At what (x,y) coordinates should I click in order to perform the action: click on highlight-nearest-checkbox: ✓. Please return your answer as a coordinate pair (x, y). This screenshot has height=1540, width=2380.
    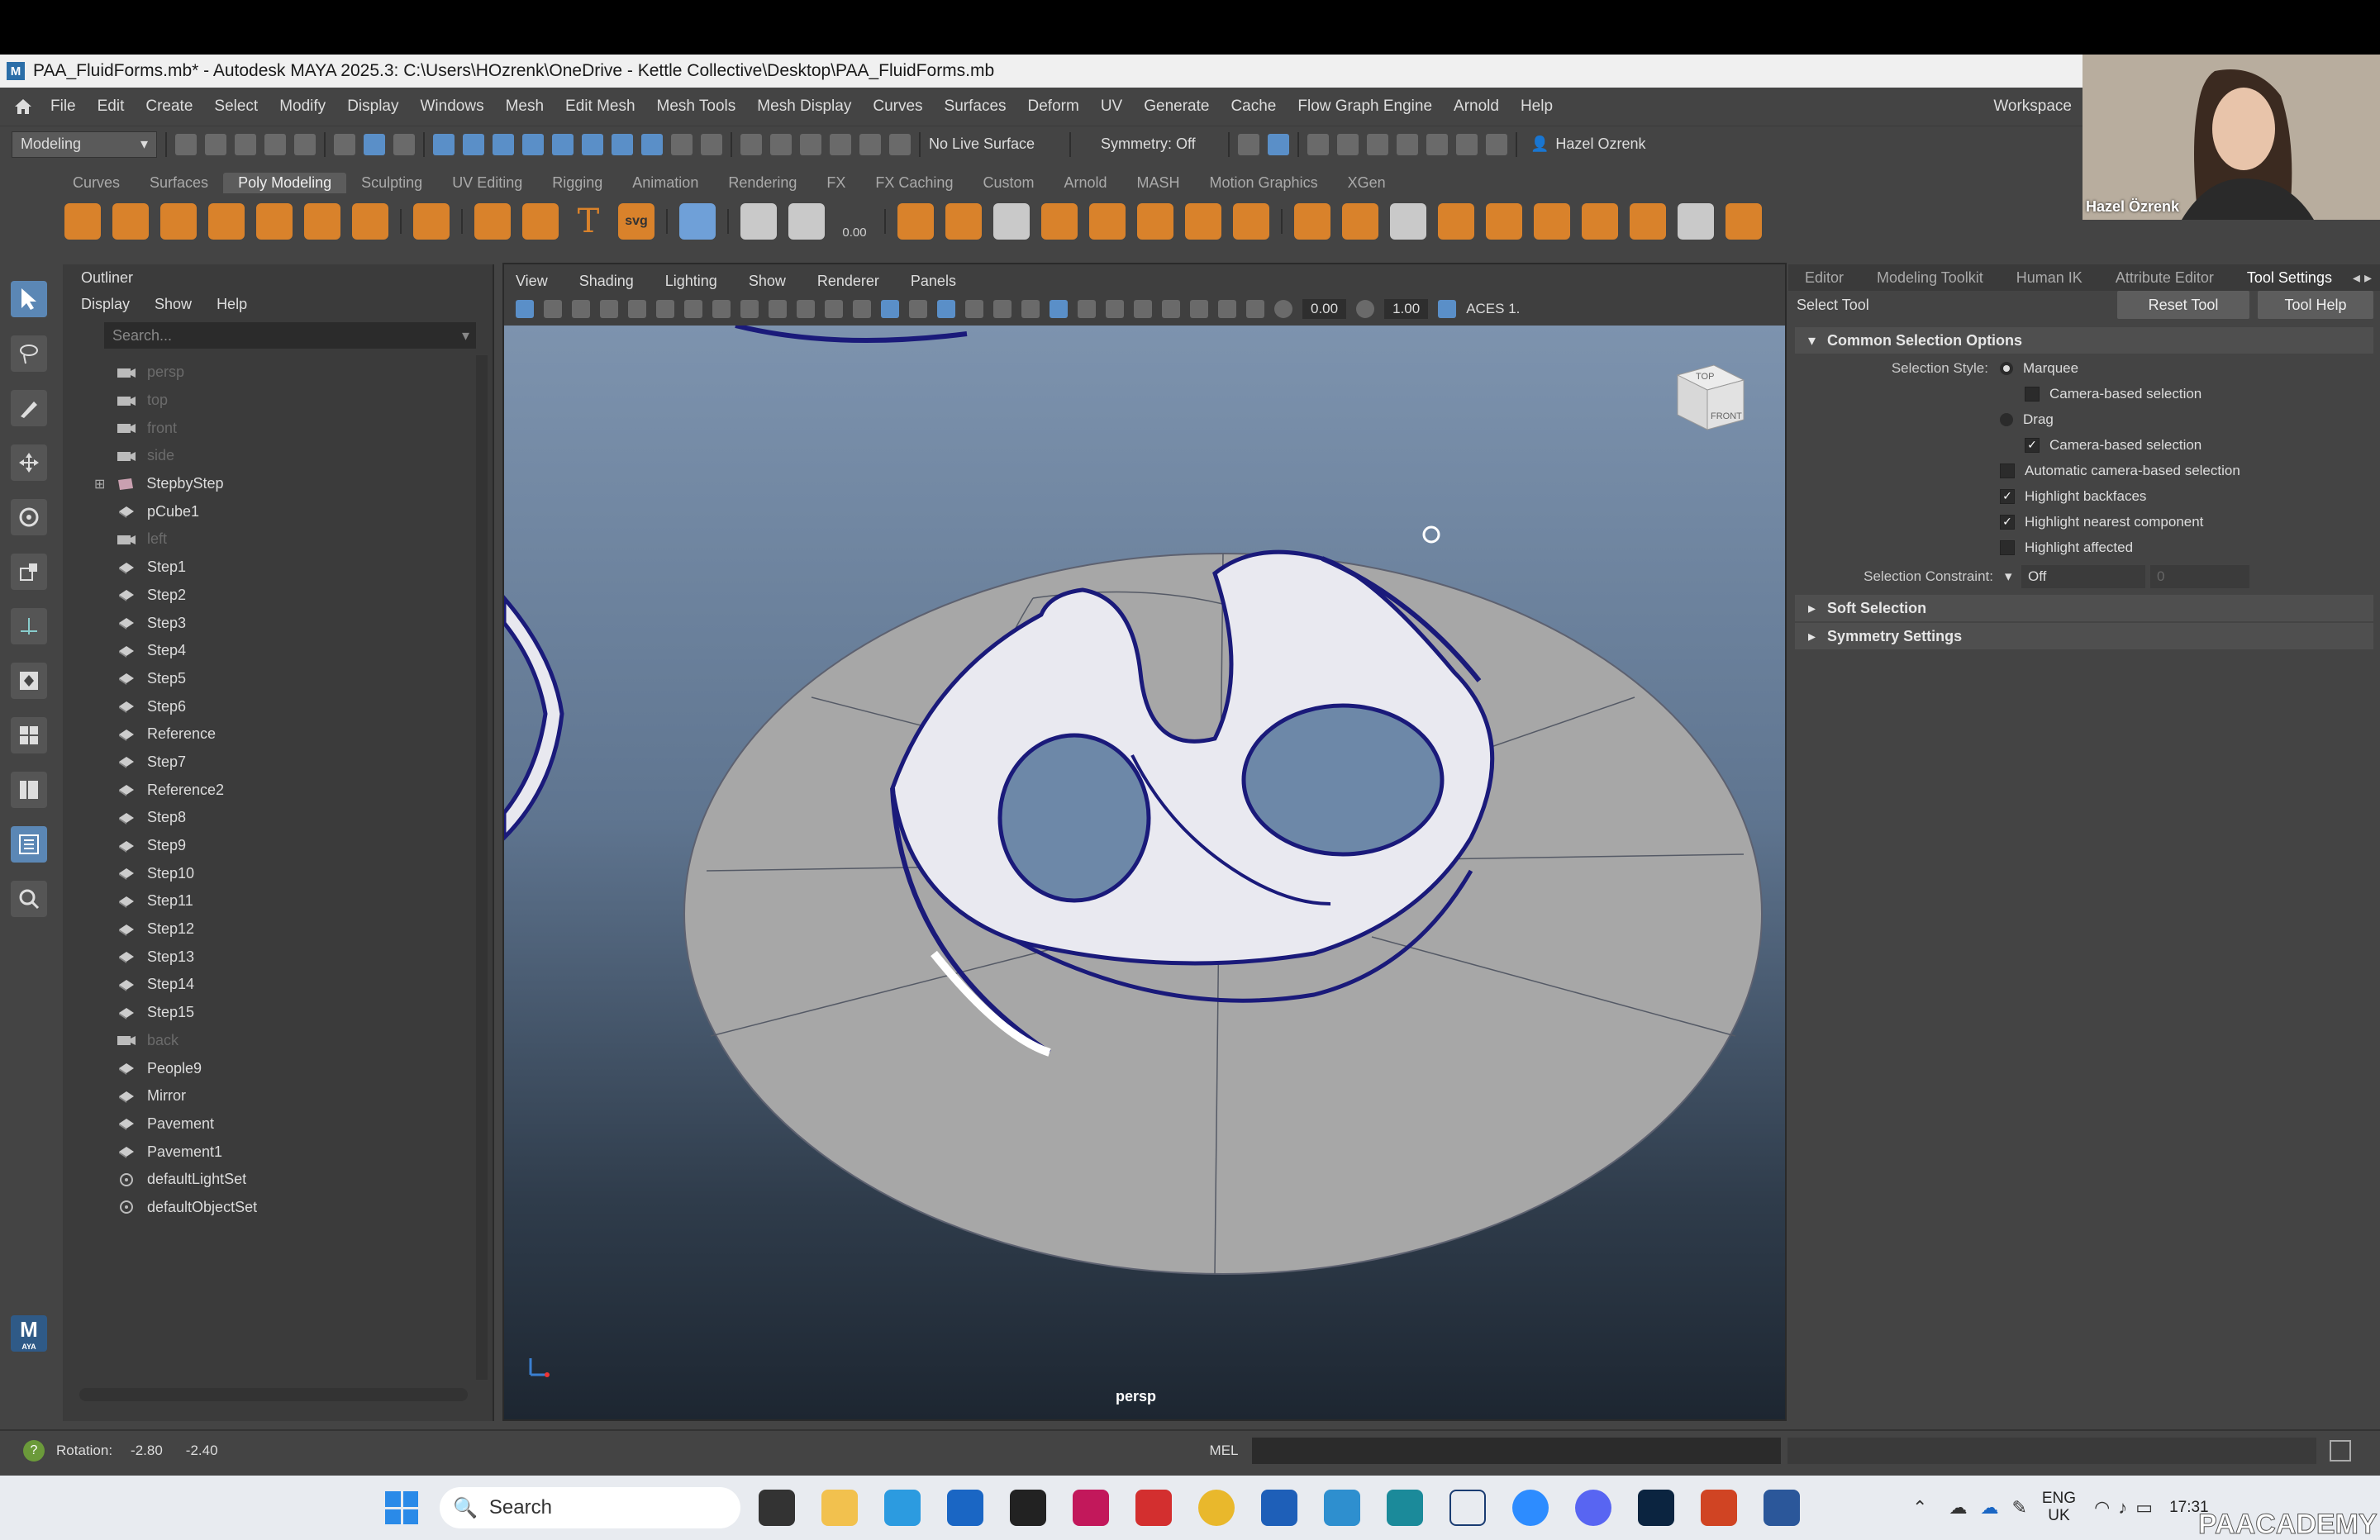
    Looking at the image, I should click on (2007, 522).